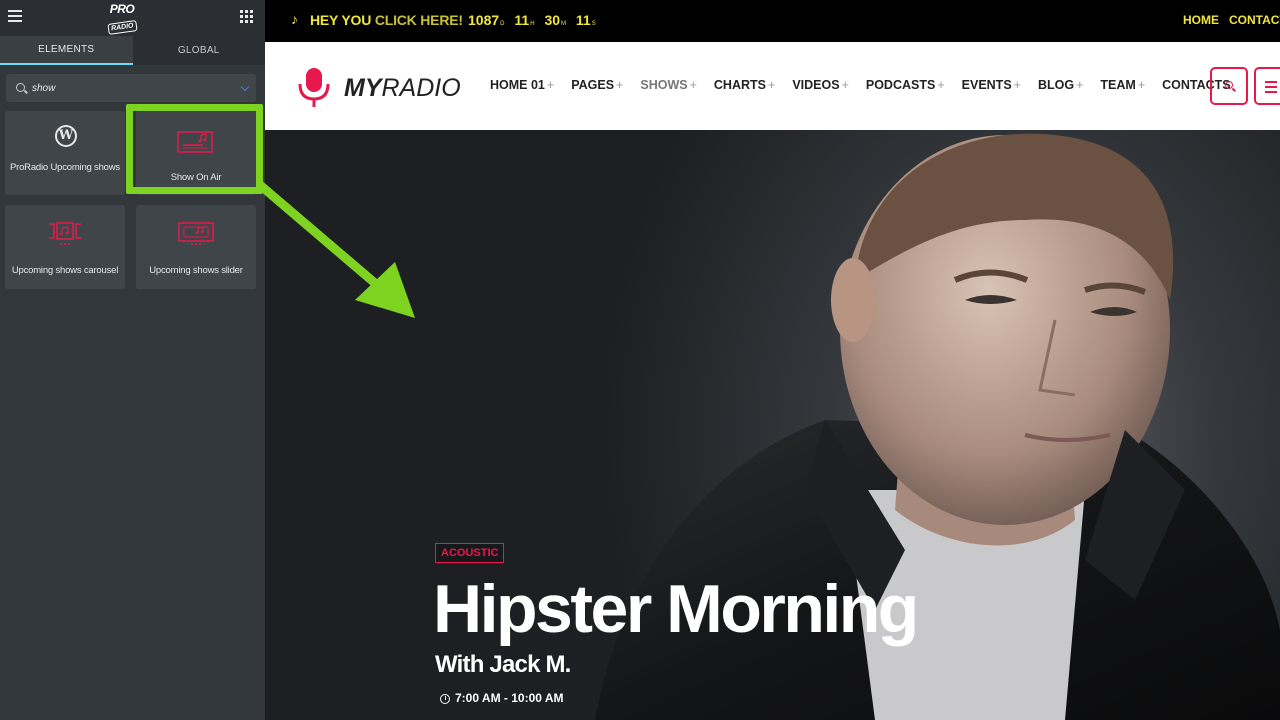  What do you see at coordinates (564, 24) in the screenshot?
I see `countdown-unit: M` at bounding box center [564, 24].